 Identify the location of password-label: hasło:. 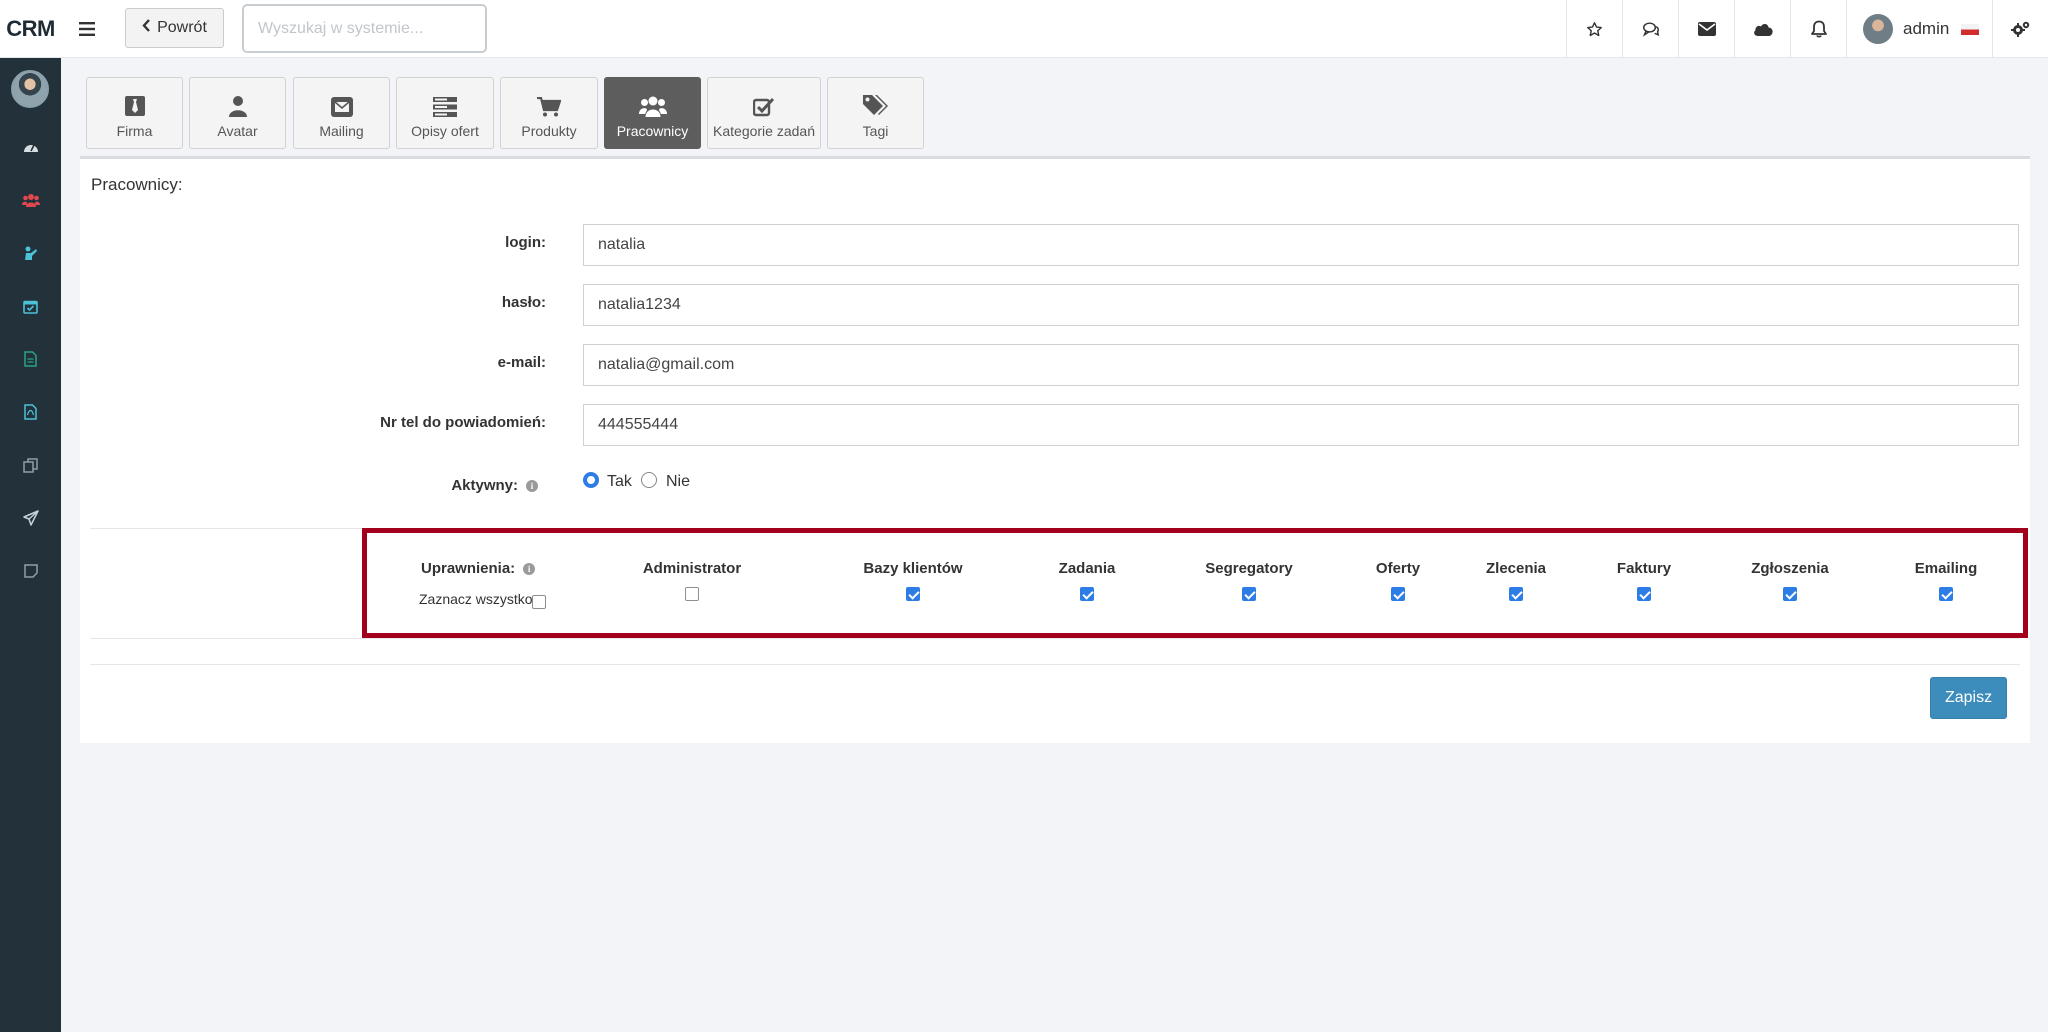
(523, 302).